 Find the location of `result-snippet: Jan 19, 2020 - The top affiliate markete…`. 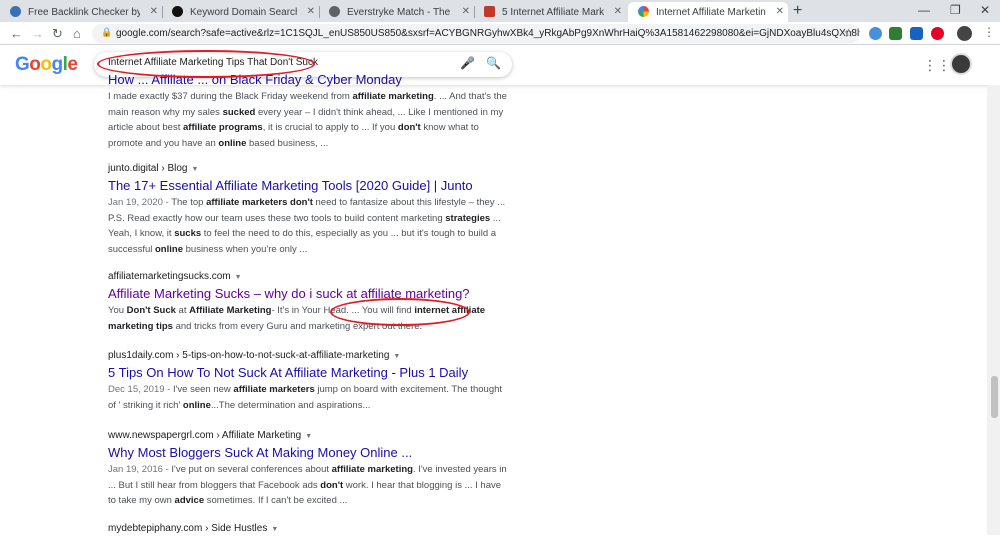

result-snippet: Jan 19, 2020 - The top affiliate markete… is located at coordinates (307, 226).